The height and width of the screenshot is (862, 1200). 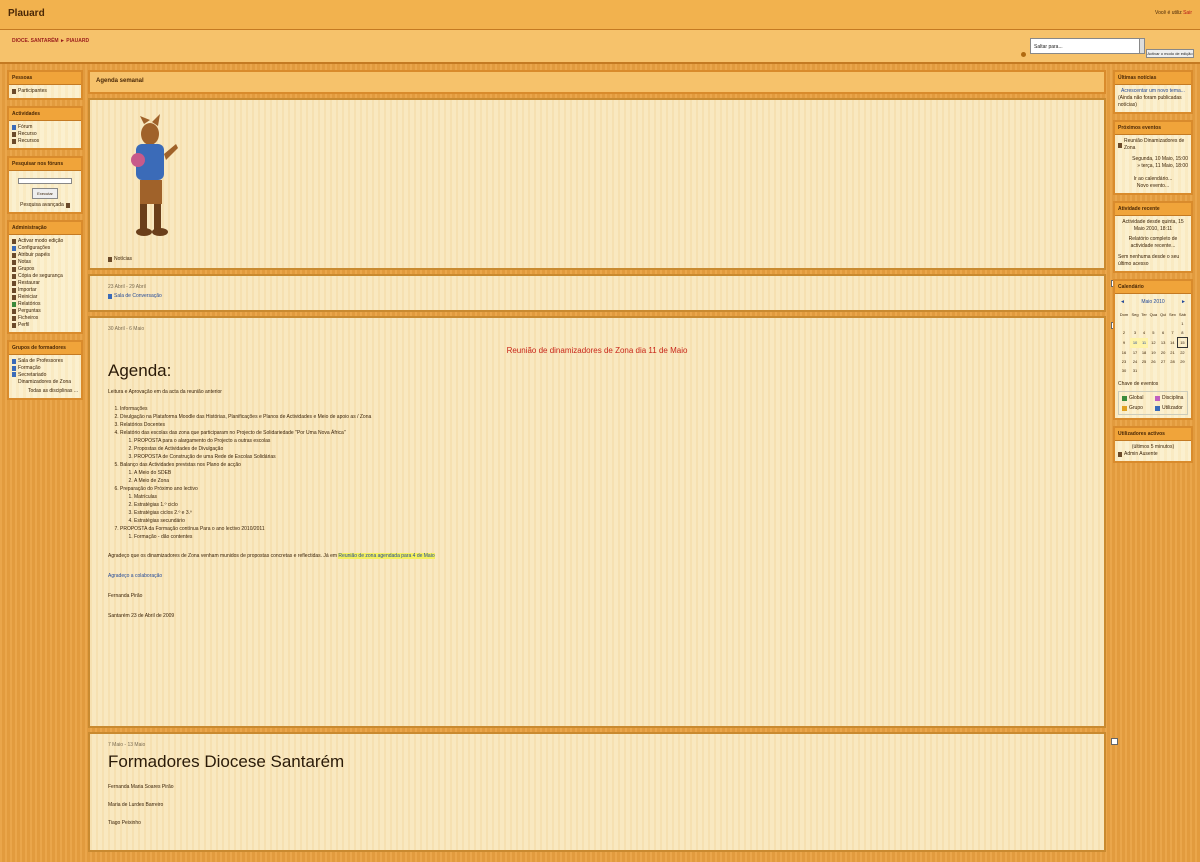 What do you see at coordinates (1136, 398) in the screenshot?
I see `key-global: Global` at bounding box center [1136, 398].